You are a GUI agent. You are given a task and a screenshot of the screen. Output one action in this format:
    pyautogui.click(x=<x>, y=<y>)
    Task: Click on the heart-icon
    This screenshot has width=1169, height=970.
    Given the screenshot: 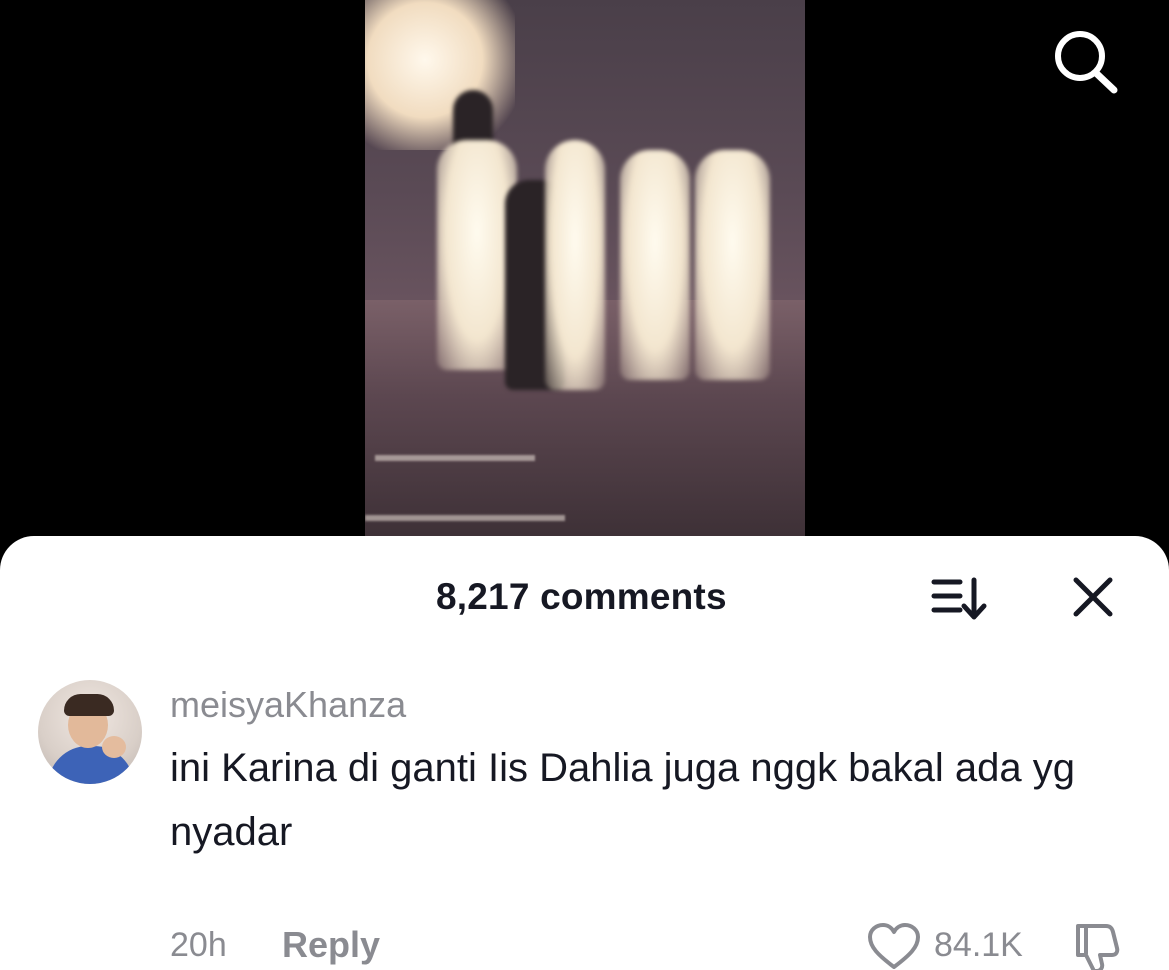 What is the action you would take?
    pyautogui.click(x=894, y=946)
    